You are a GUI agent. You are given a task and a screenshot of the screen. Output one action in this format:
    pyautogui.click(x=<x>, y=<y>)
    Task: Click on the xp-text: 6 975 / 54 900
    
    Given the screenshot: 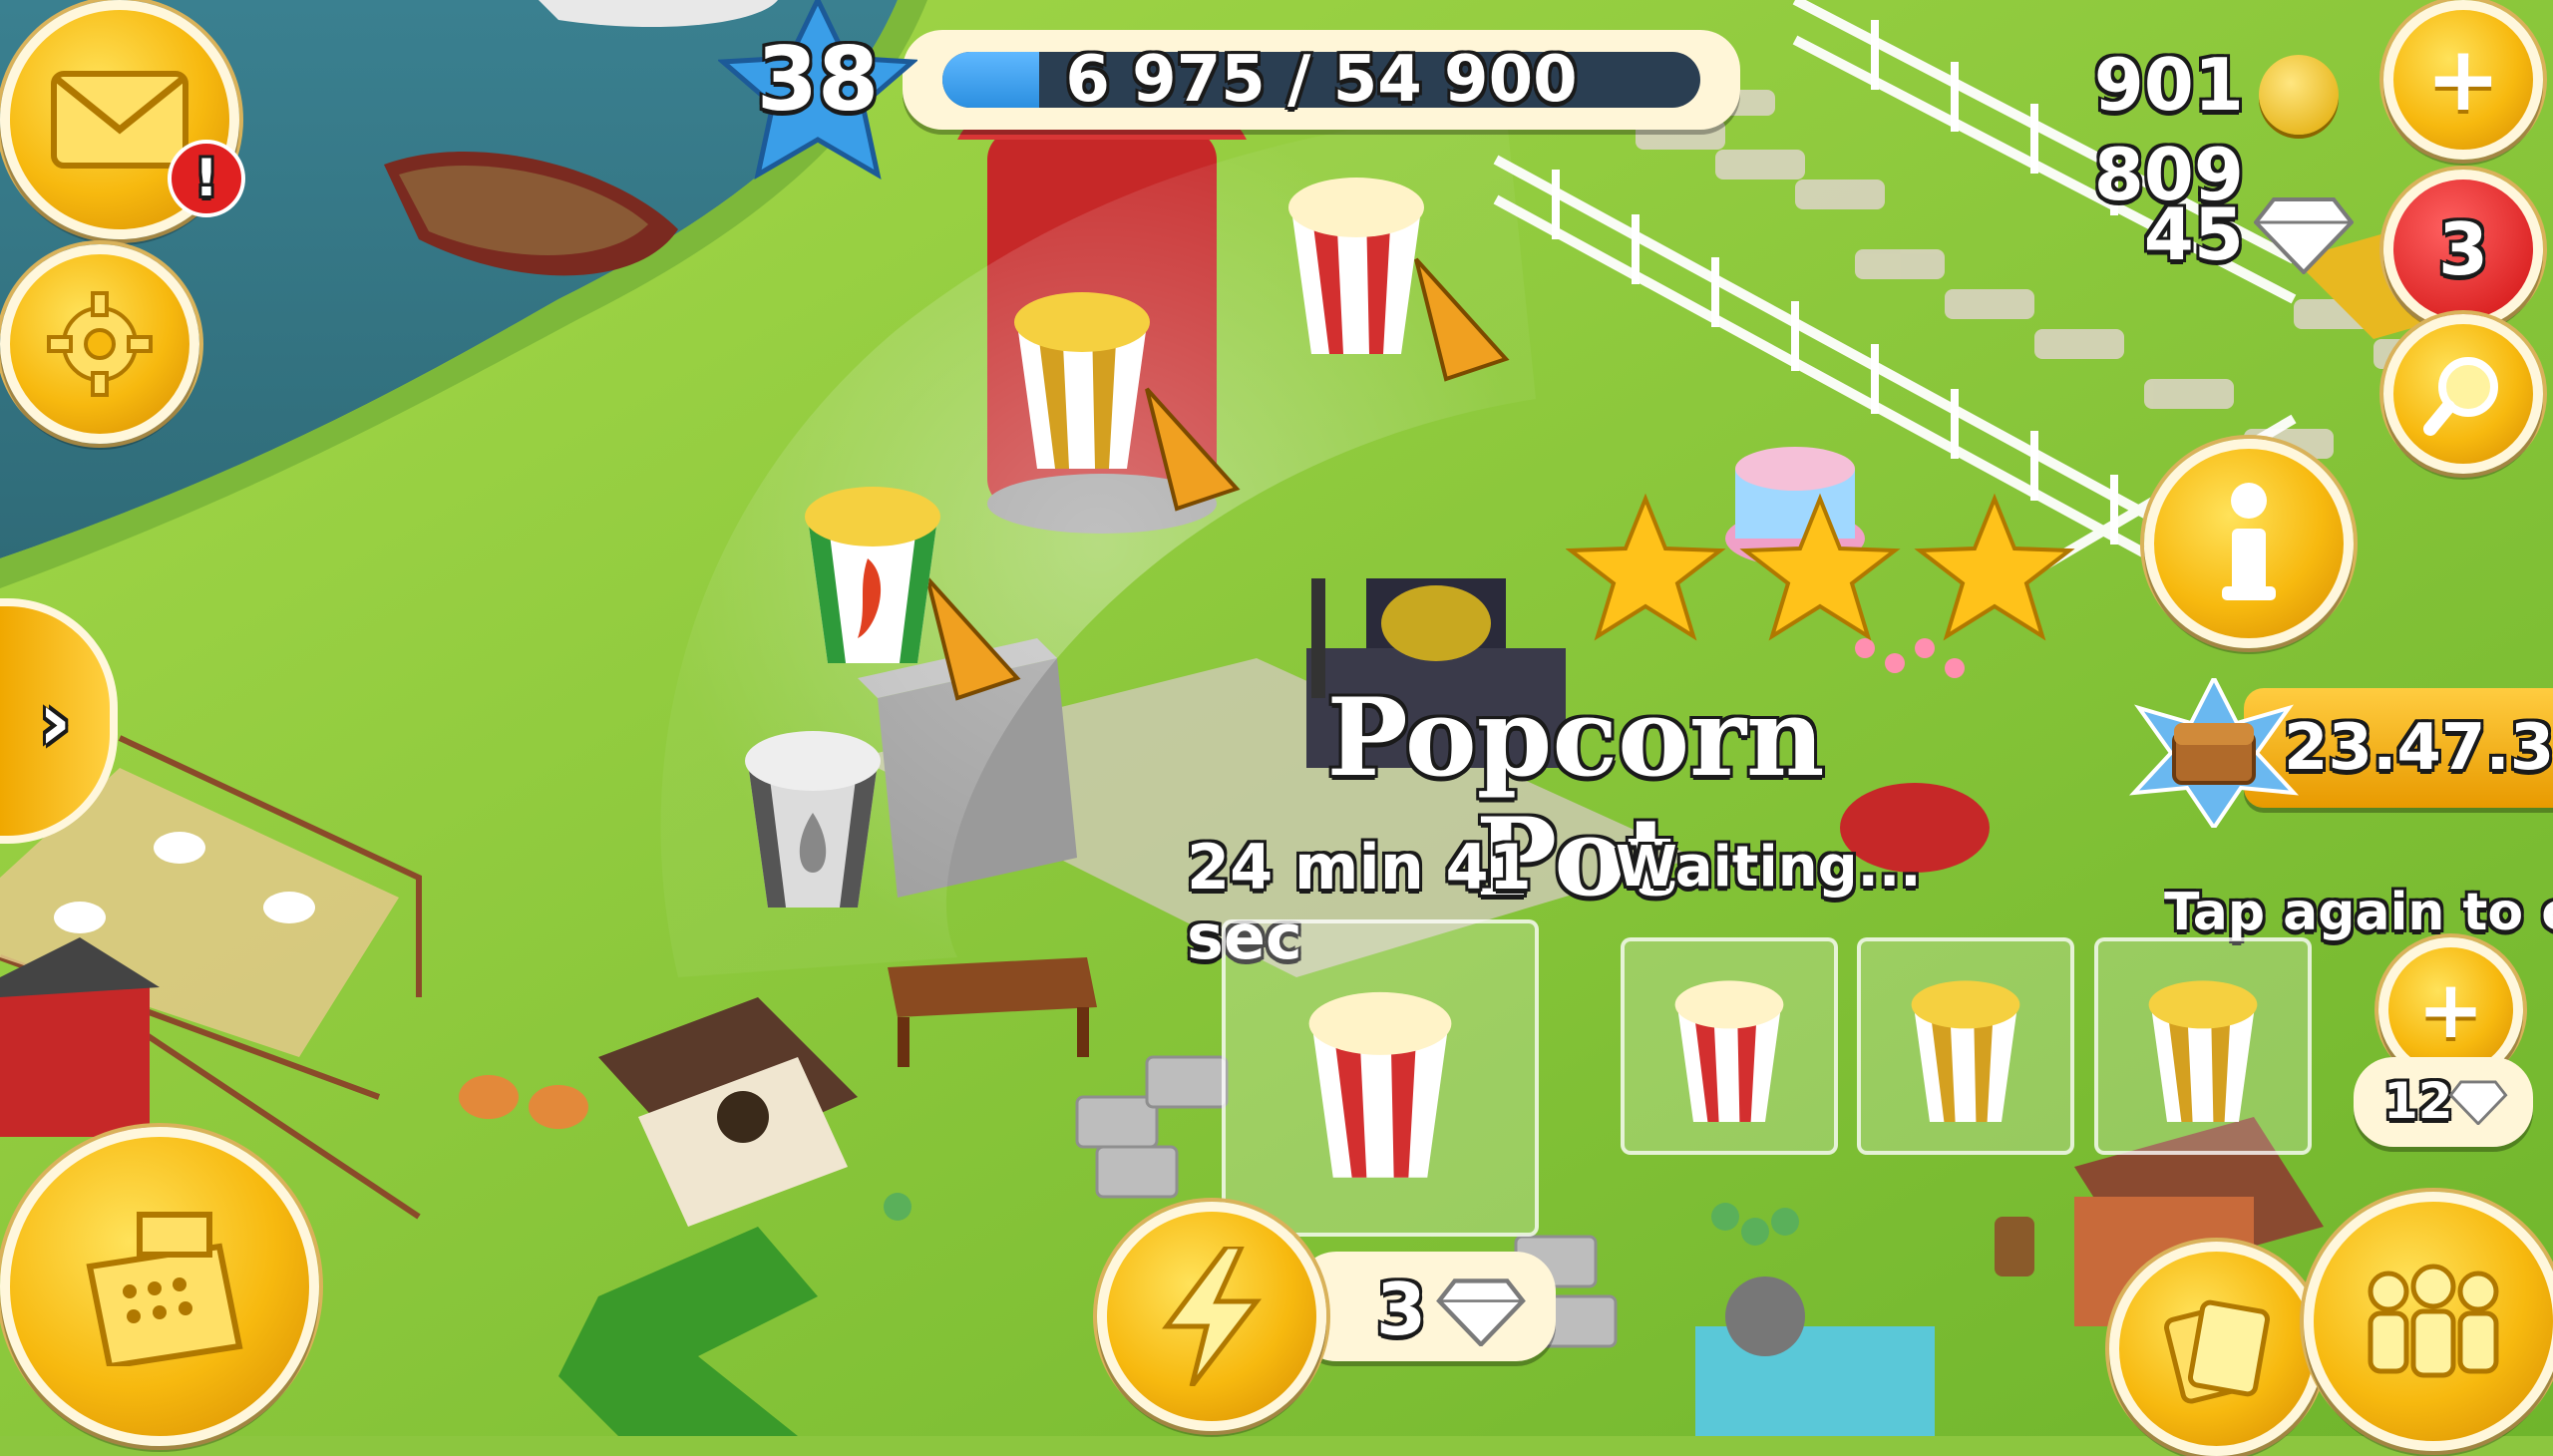 What is the action you would take?
    pyautogui.click(x=1321, y=80)
    